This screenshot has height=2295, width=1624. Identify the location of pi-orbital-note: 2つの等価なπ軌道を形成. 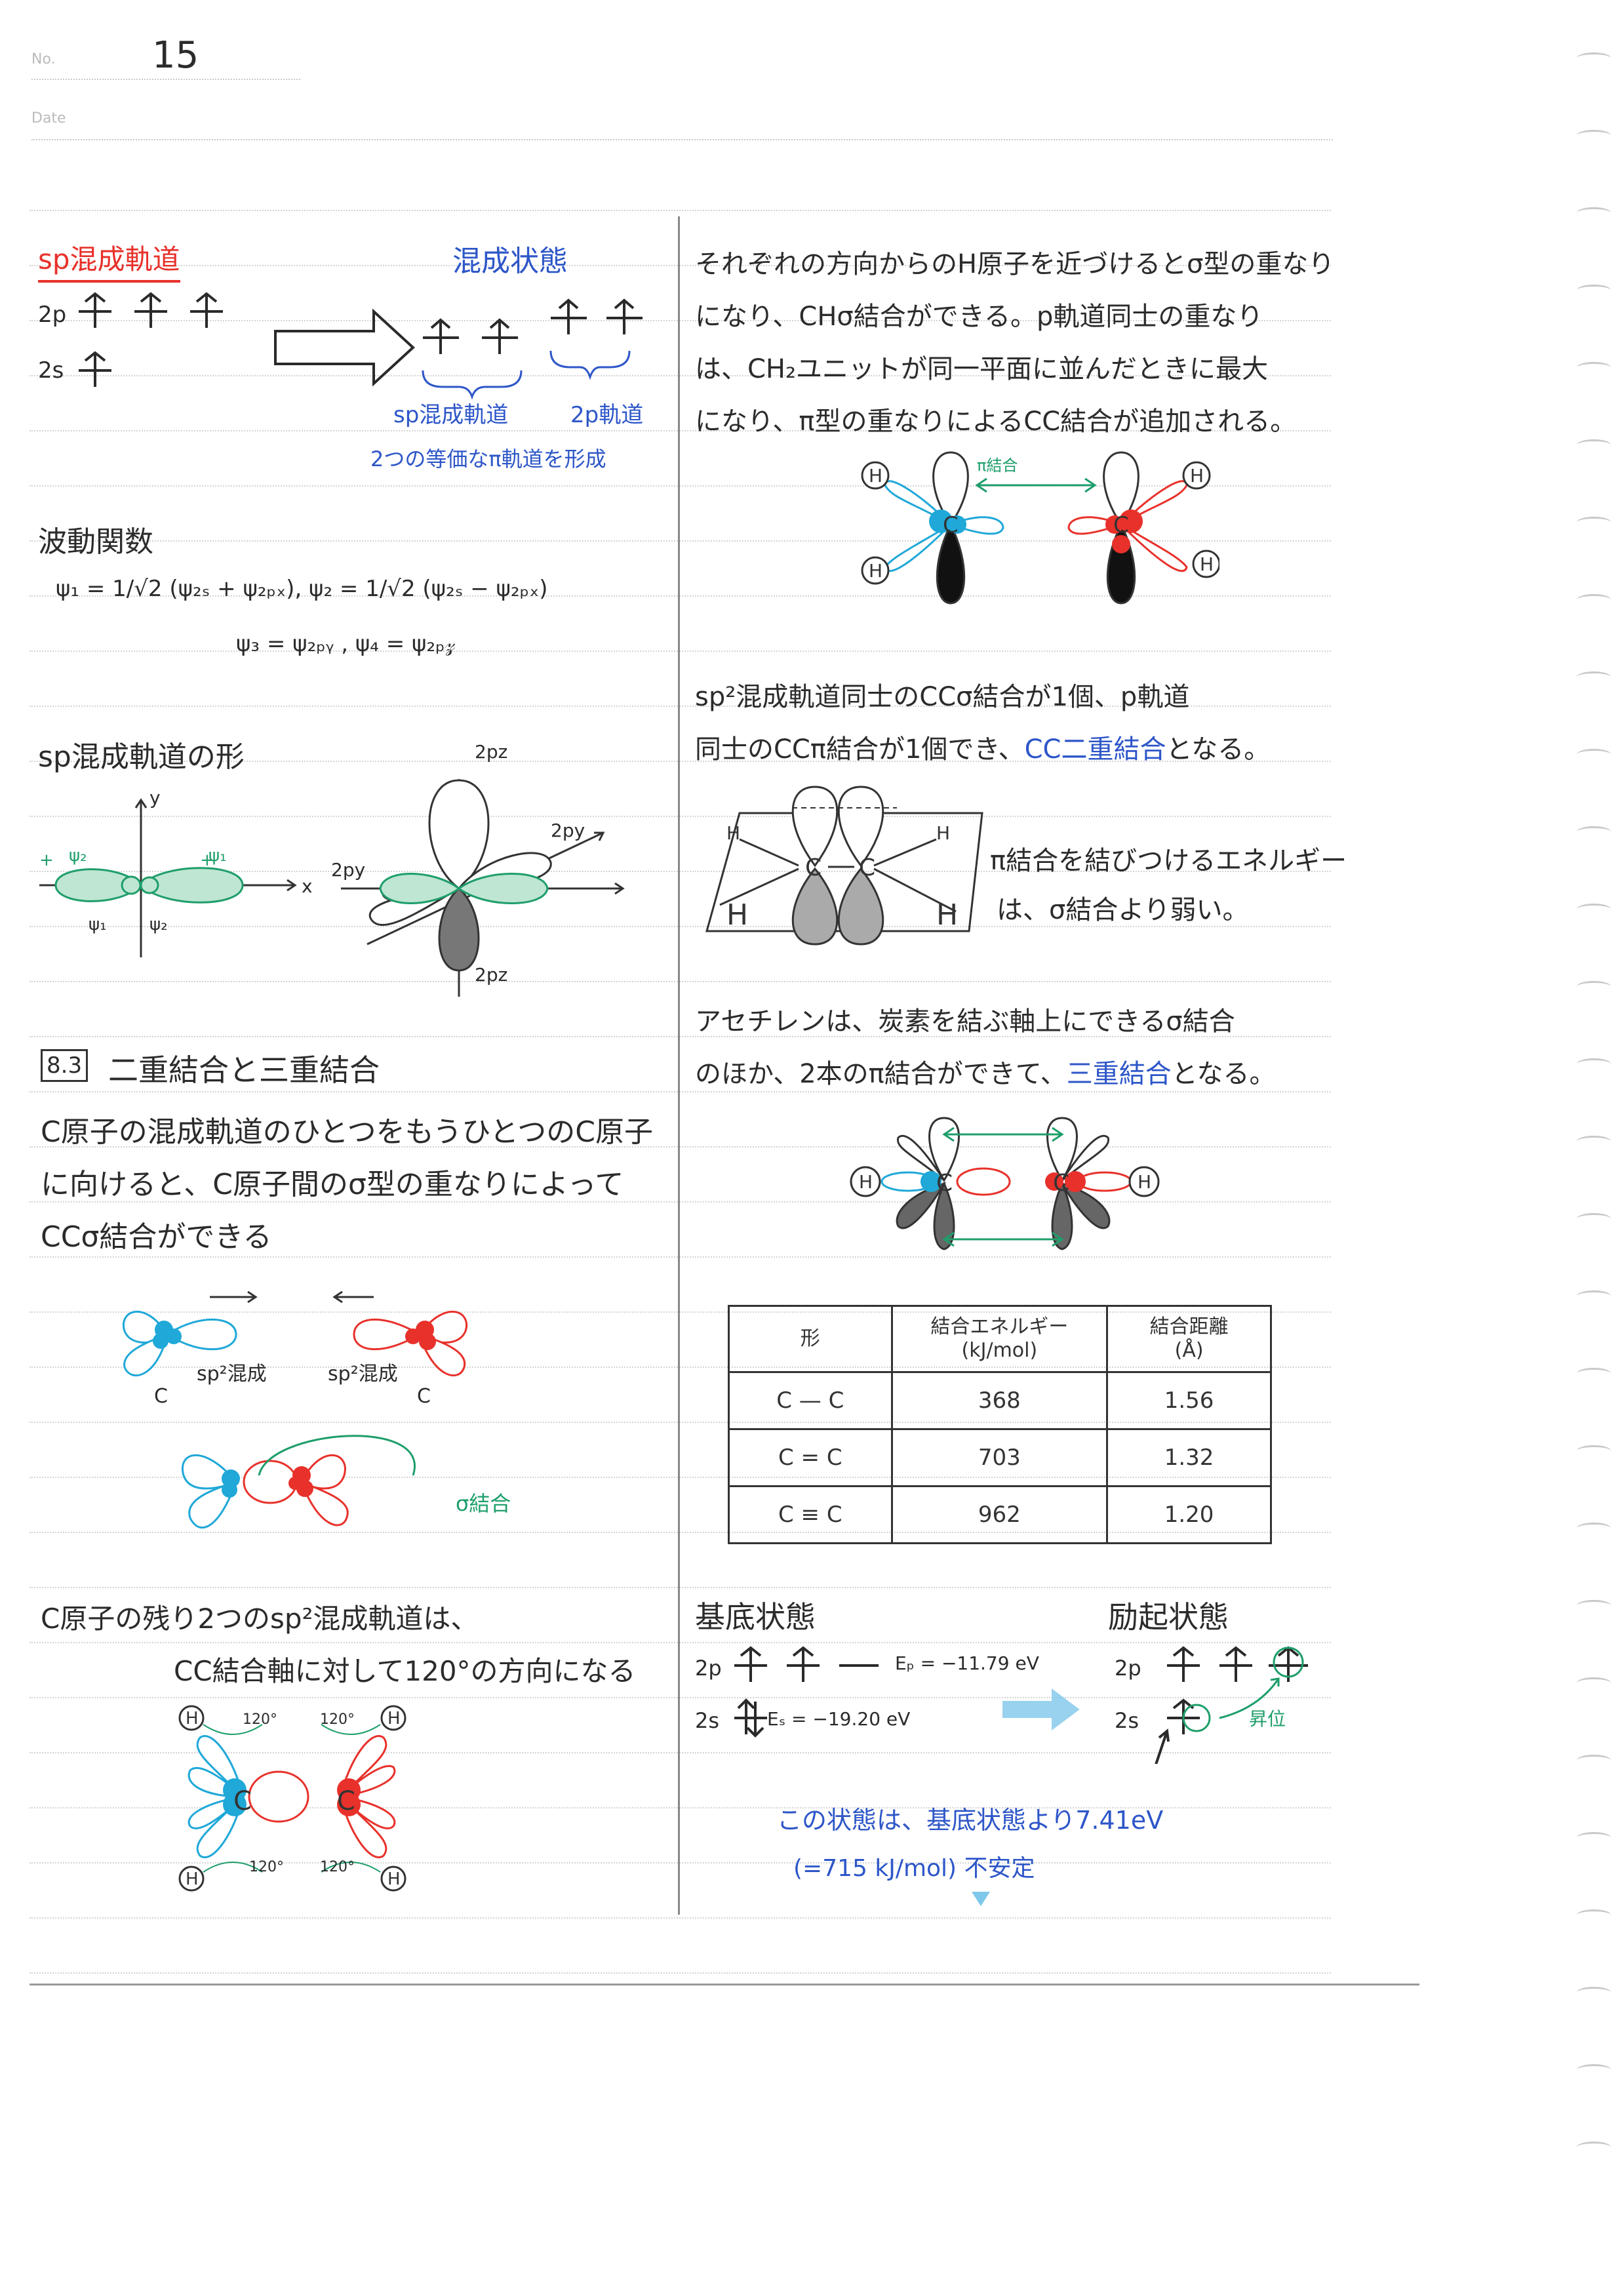
(488, 459).